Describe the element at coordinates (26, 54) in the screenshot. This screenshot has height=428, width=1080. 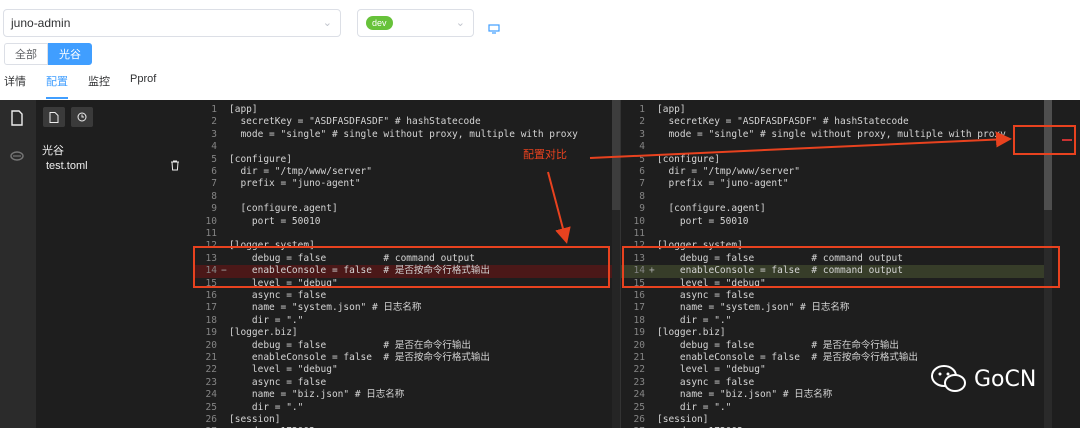
I see `zone-all-button: 全部` at that location.